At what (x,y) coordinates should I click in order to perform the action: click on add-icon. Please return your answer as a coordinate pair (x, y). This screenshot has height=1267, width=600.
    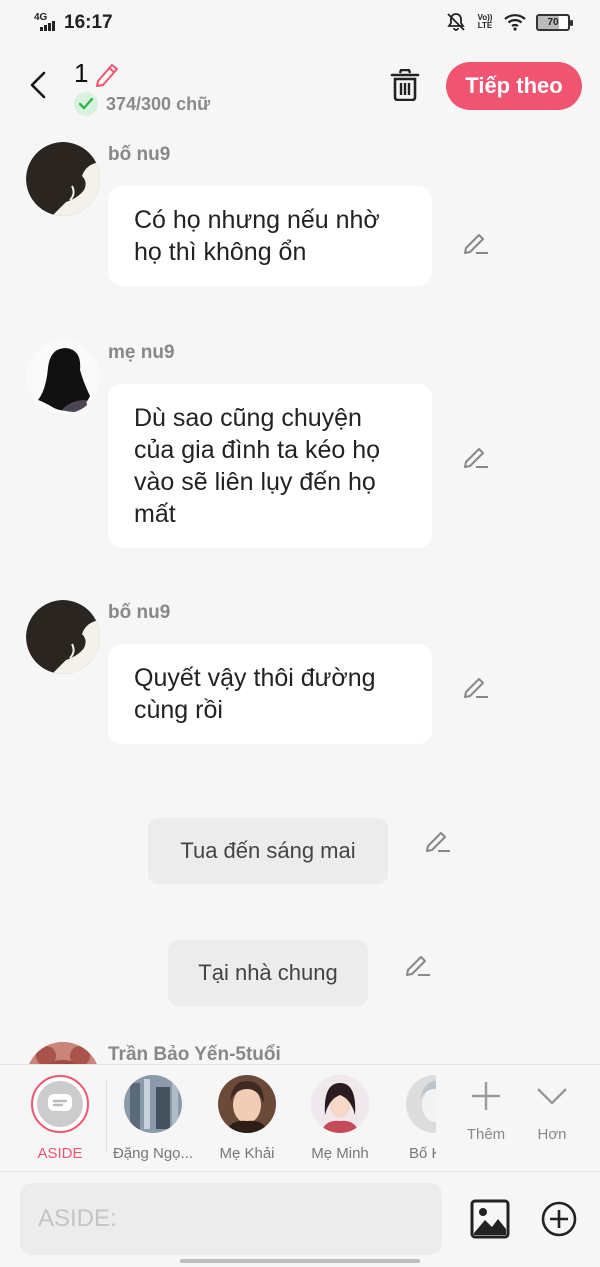
    Looking at the image, I should click on (559, 1219).